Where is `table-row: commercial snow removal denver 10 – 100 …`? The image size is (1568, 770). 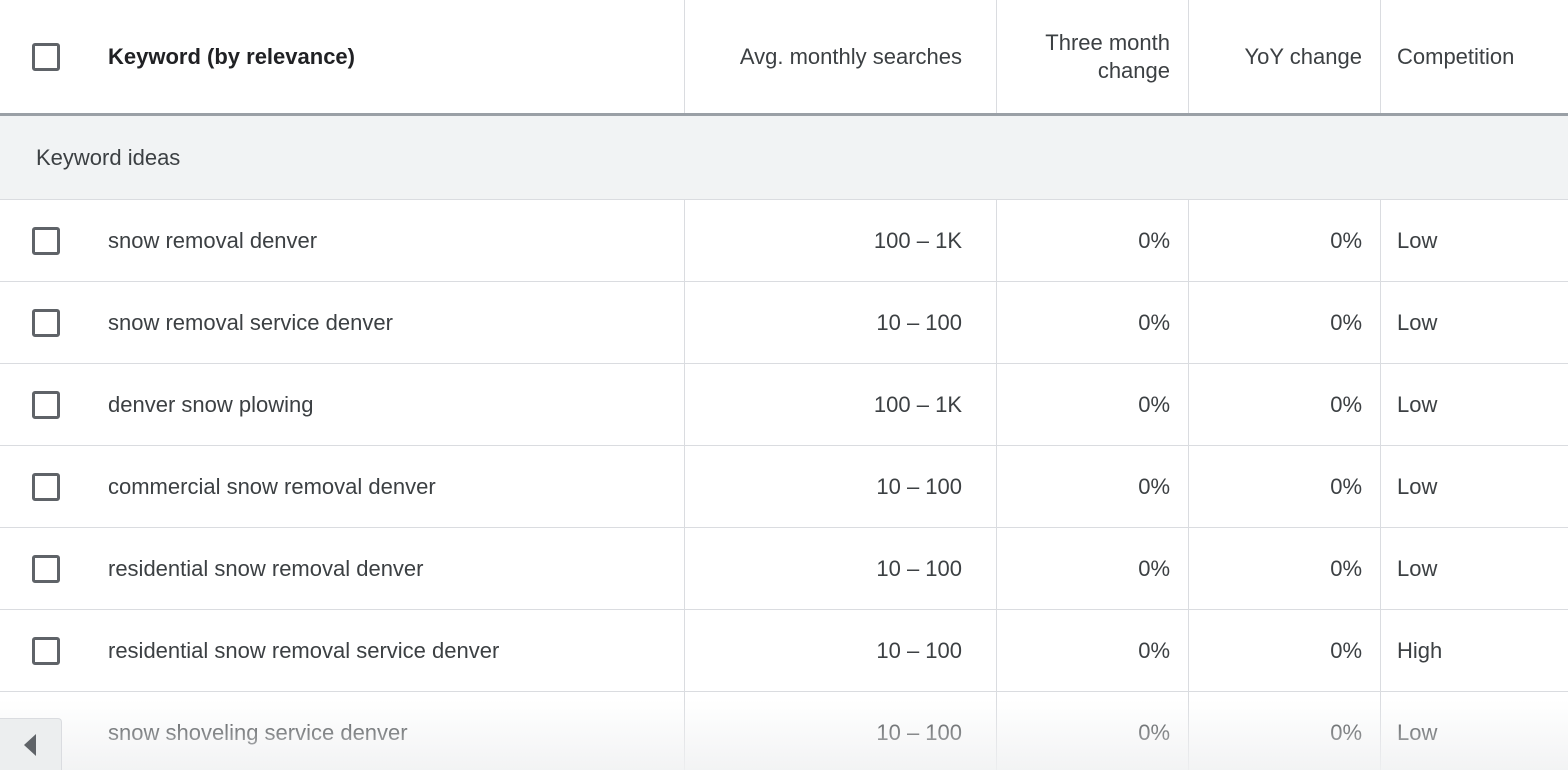 table-row: commercial snow removal denver 10 – 100 … is located at coordinates (784, 487).